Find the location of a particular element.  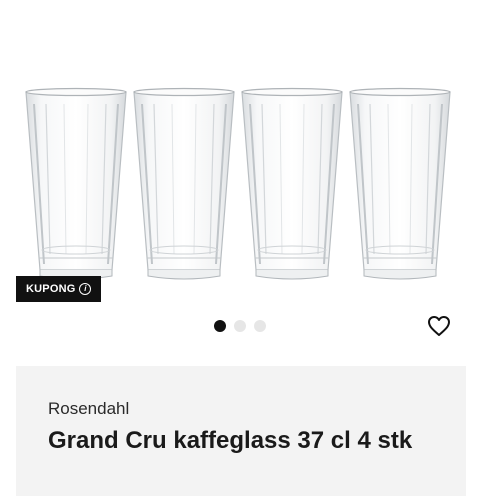

coupon-label: KUPONG is located at coordinates (51, 289).